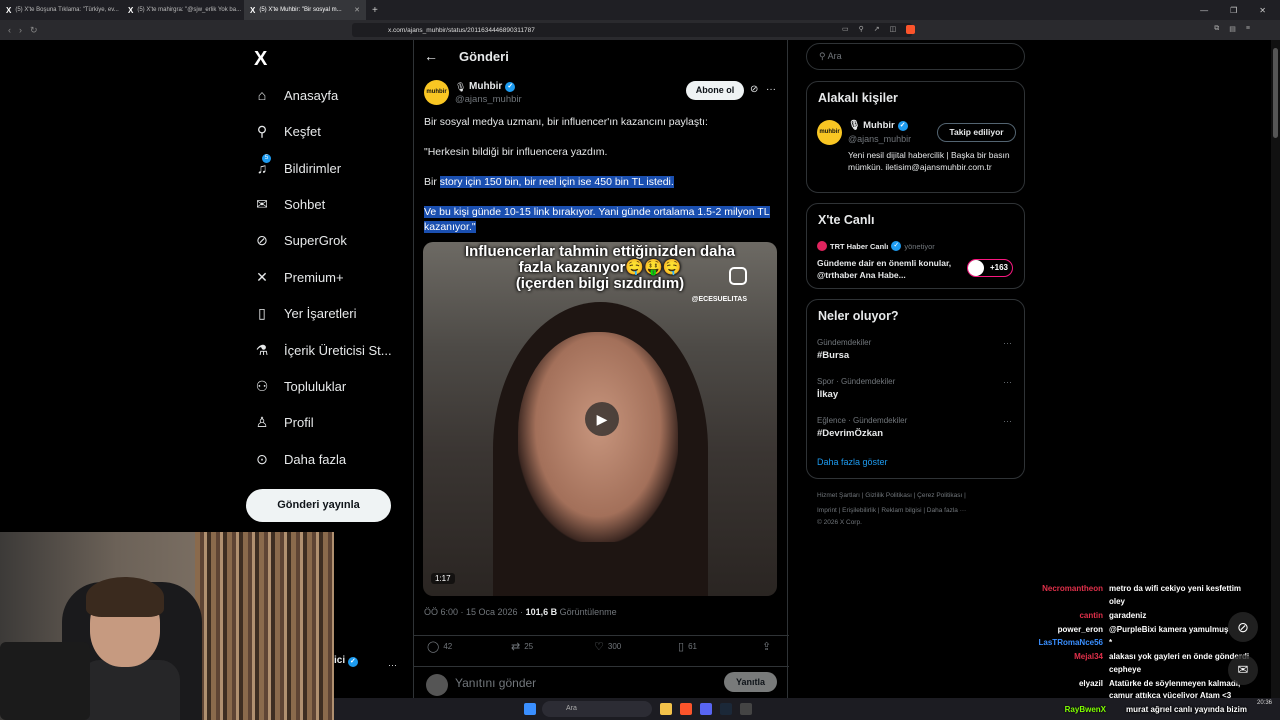 The height and width of the screenshot is (720, 1280). What do you see at coordinates (823, 56) in the screenshot?
I see `search-icon: ⚲` at bounding box center [823, 56].